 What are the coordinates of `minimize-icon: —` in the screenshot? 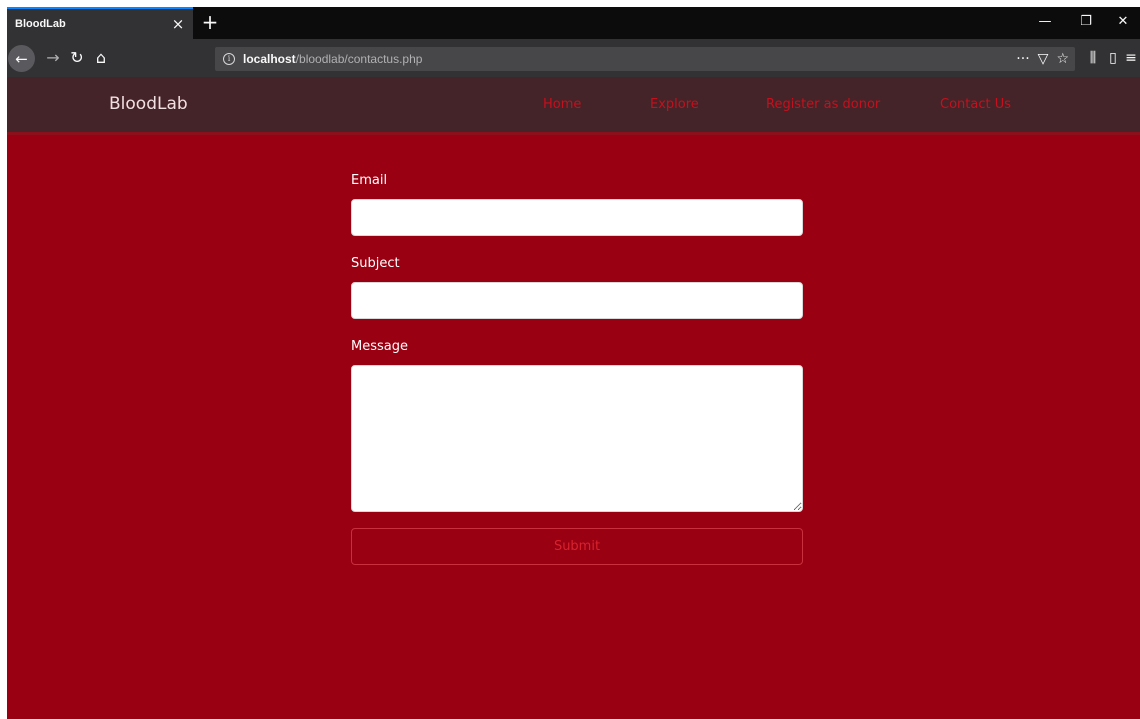 It's located at (1045, 22).